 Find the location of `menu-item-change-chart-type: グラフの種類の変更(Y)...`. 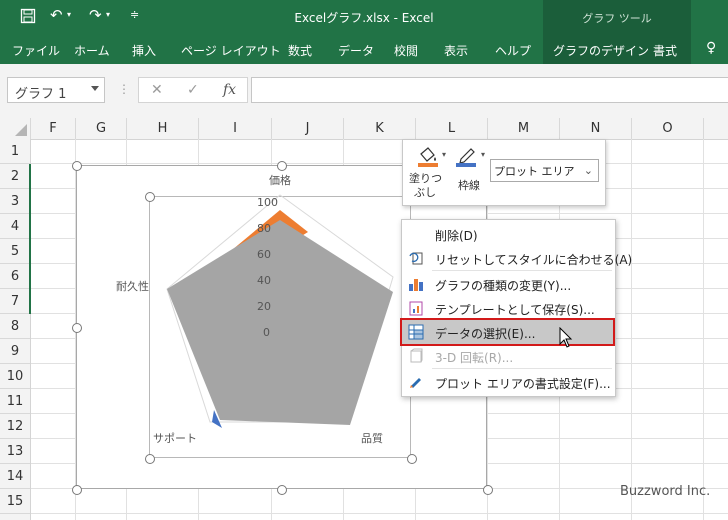

menu-item-change-chart-type: グラフの種類の変更(Y)... is located at coordinates (507, 284).